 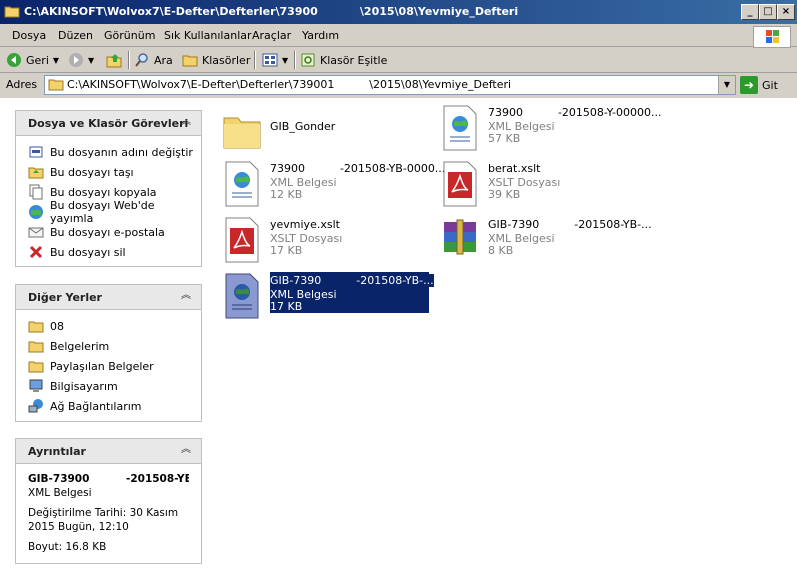 I want to click on menu-araclar: Araçlar, so click(x=271, y=35).